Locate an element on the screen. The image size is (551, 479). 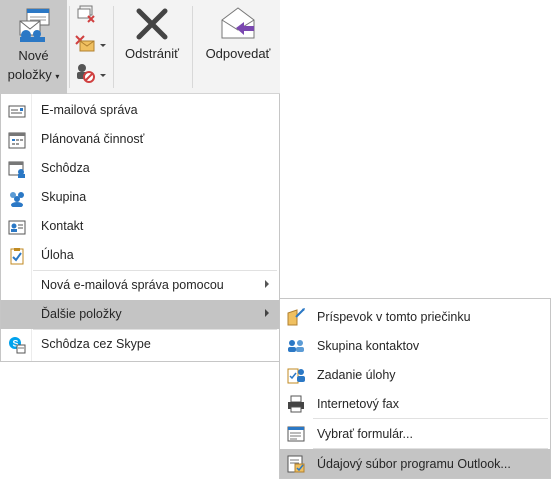
menu-item-task: Úloha is located at coordinates (140, 255).